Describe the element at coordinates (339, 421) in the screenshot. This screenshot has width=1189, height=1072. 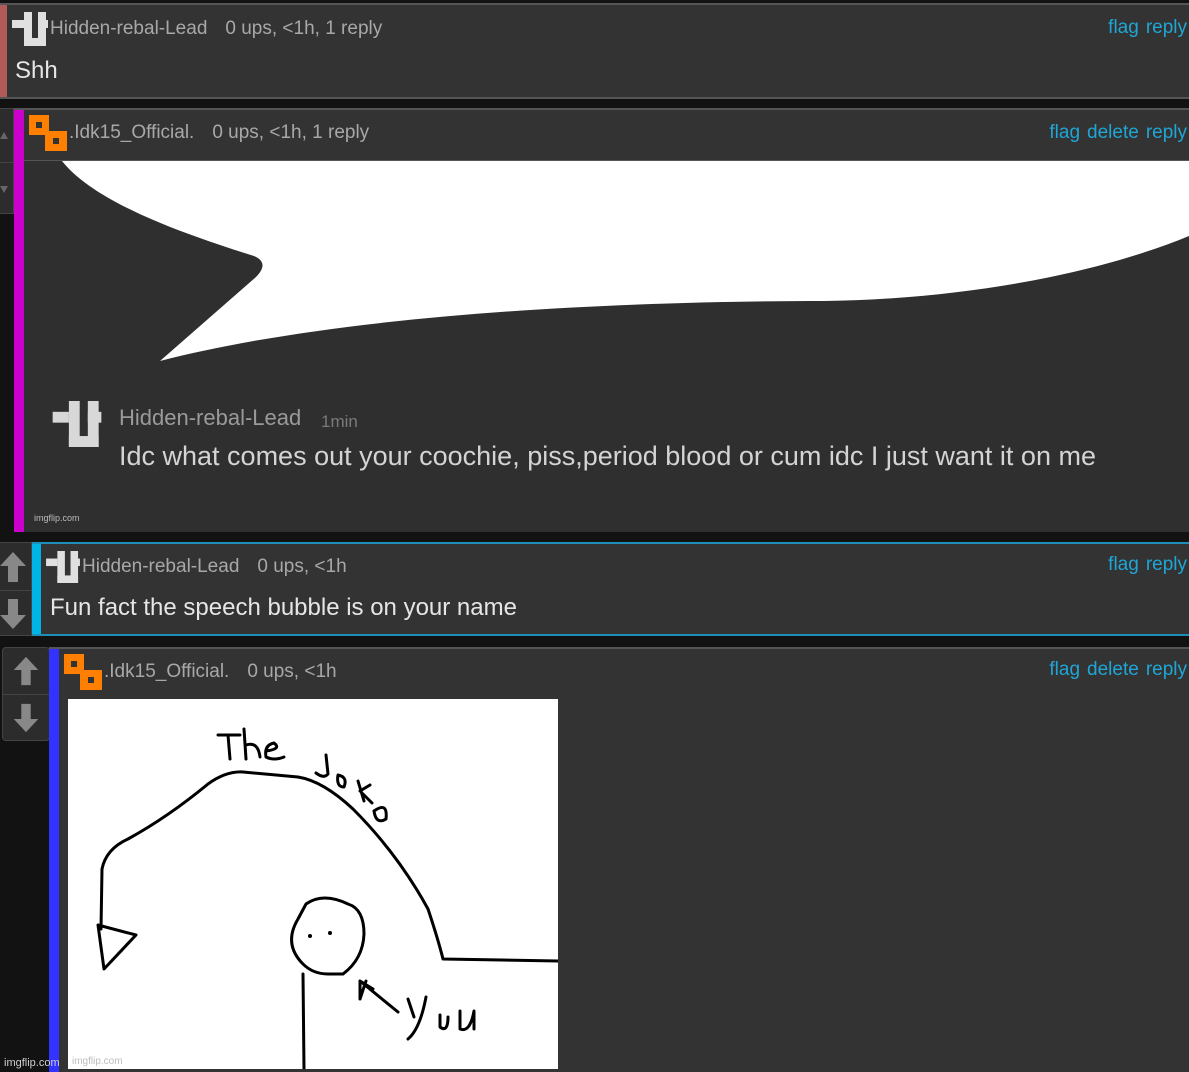
I see `inner-time: 1min` at that location.